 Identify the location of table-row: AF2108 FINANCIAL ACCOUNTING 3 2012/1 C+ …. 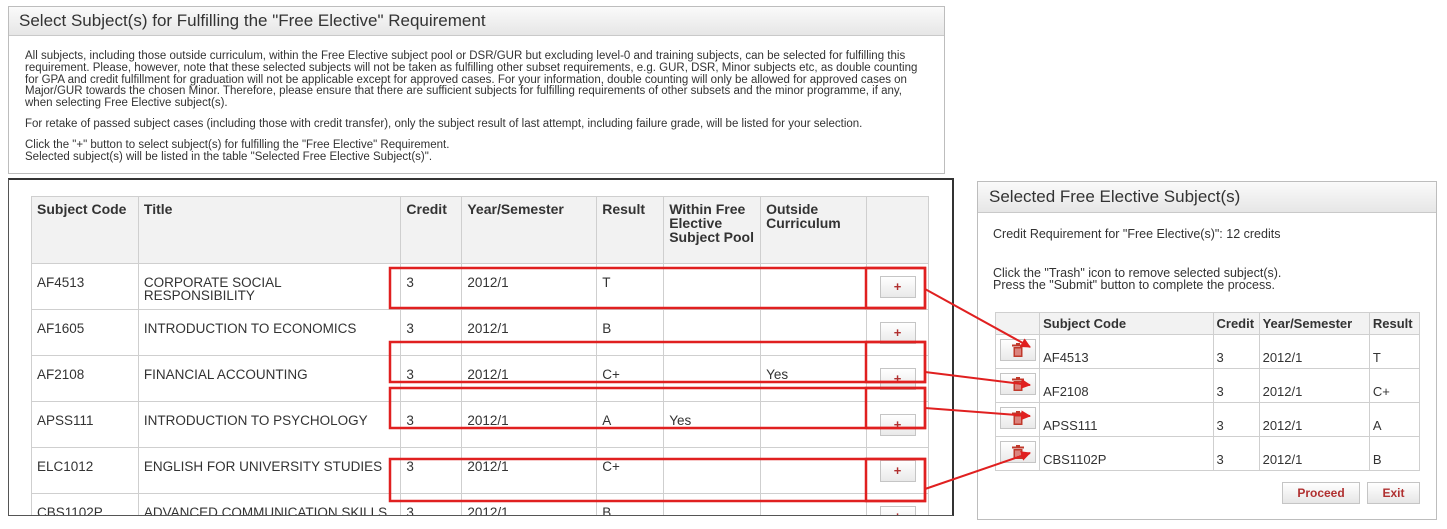
(480, 378).